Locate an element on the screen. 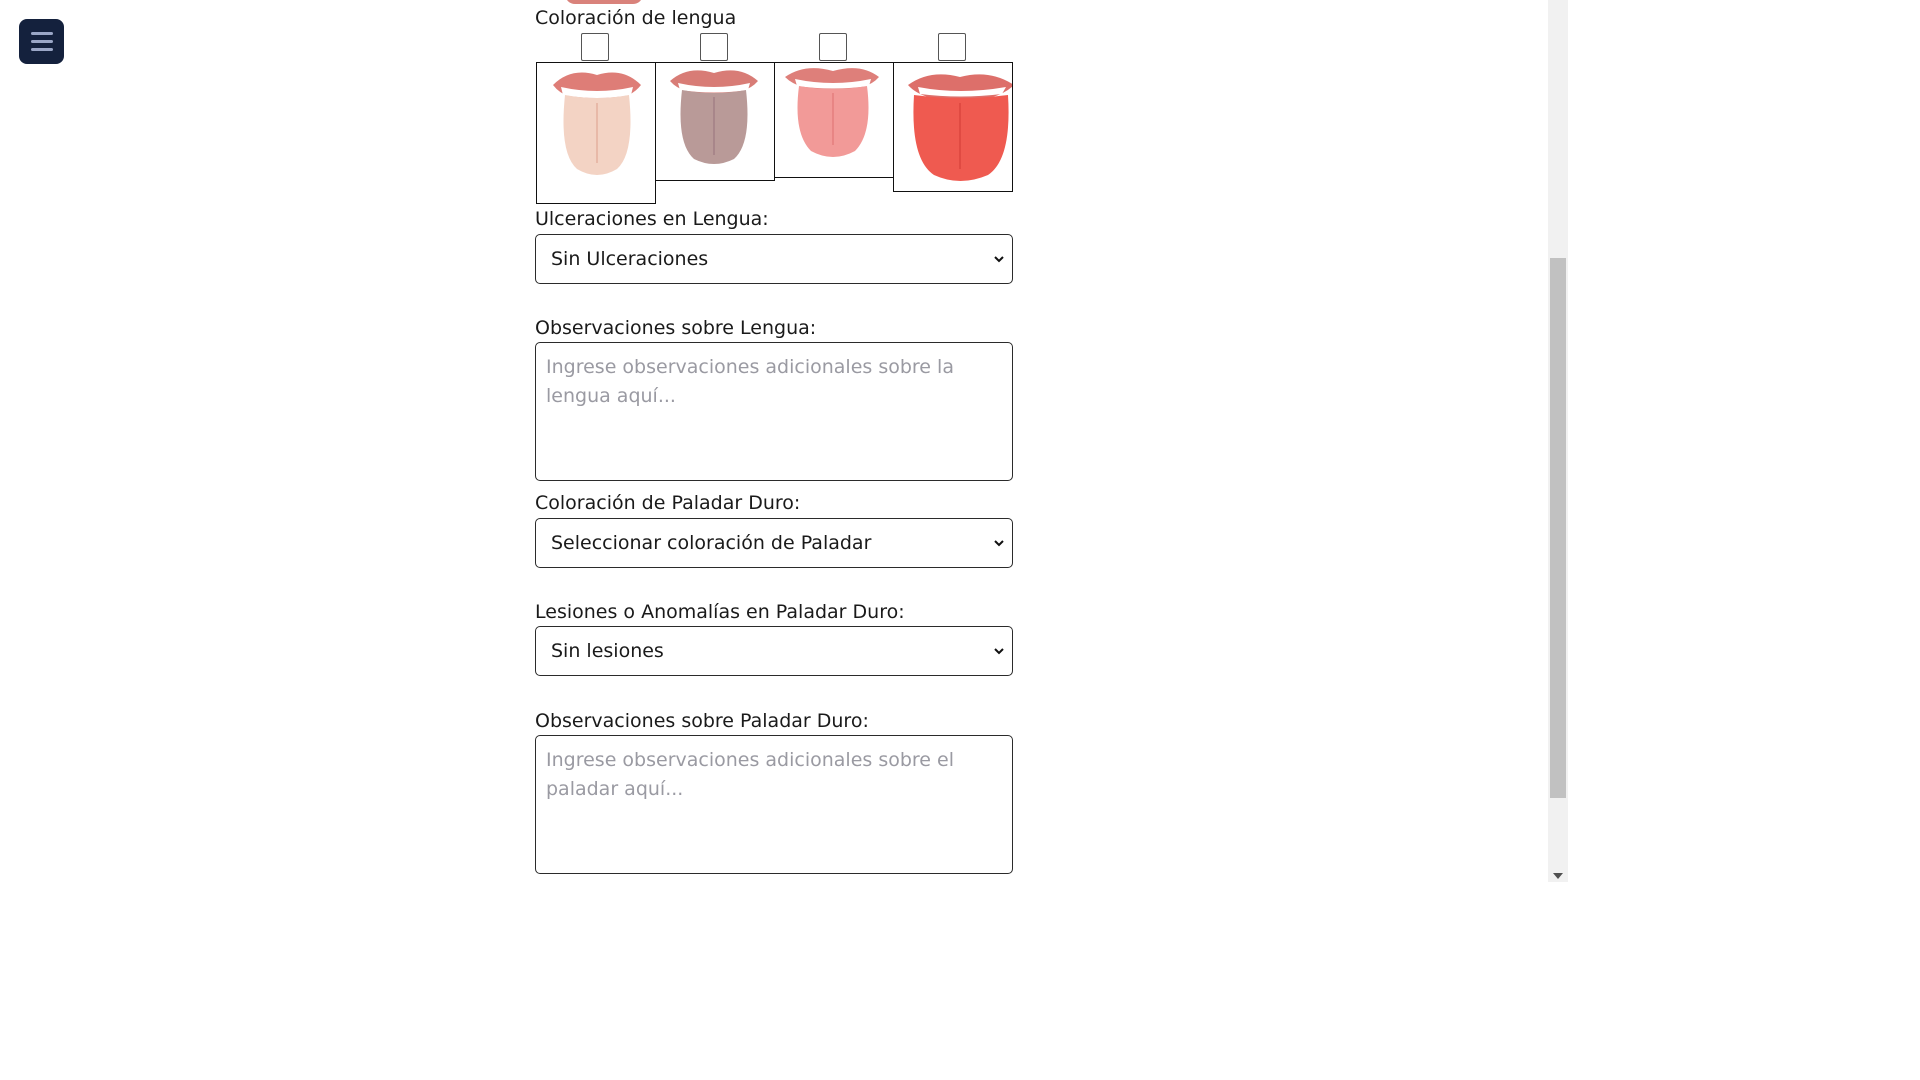 The height and width of the screenshot is (1080, 1920). ulcerations-select: Sin Ulceraciones is located at coordinates (774, 259).